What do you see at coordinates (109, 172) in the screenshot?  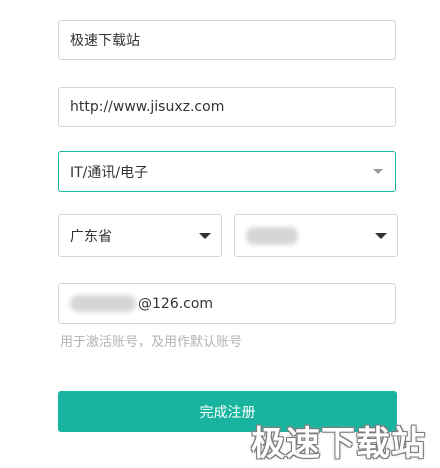 I see `industry-select-value: IT/通讯/电子` at bounding box center [109, 172].